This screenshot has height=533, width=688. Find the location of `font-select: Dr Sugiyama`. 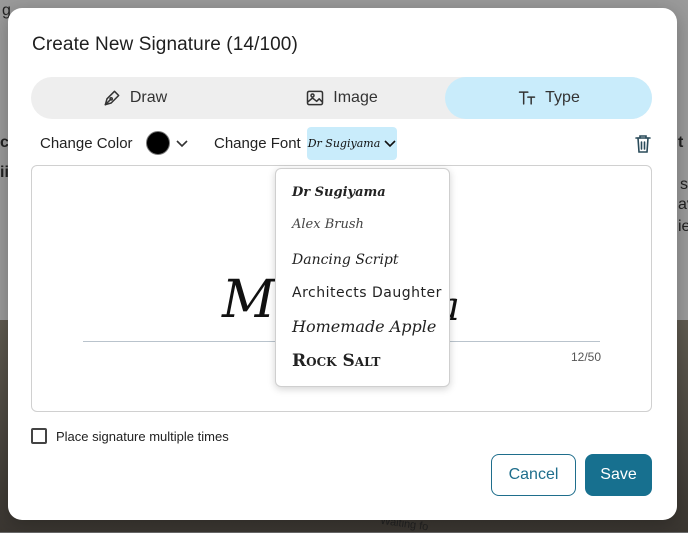

font-select: Dr Sugiyama is located at coordinates (352, 143).